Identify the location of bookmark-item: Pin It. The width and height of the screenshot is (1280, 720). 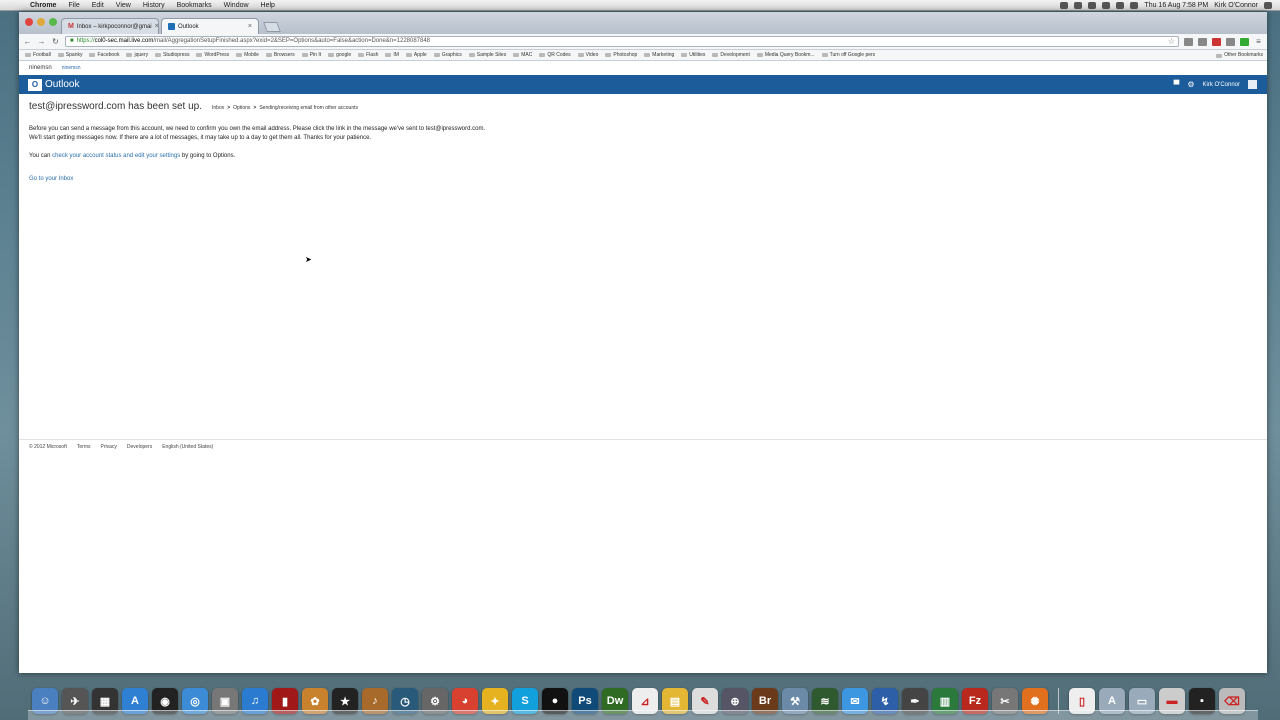
(311, 55).